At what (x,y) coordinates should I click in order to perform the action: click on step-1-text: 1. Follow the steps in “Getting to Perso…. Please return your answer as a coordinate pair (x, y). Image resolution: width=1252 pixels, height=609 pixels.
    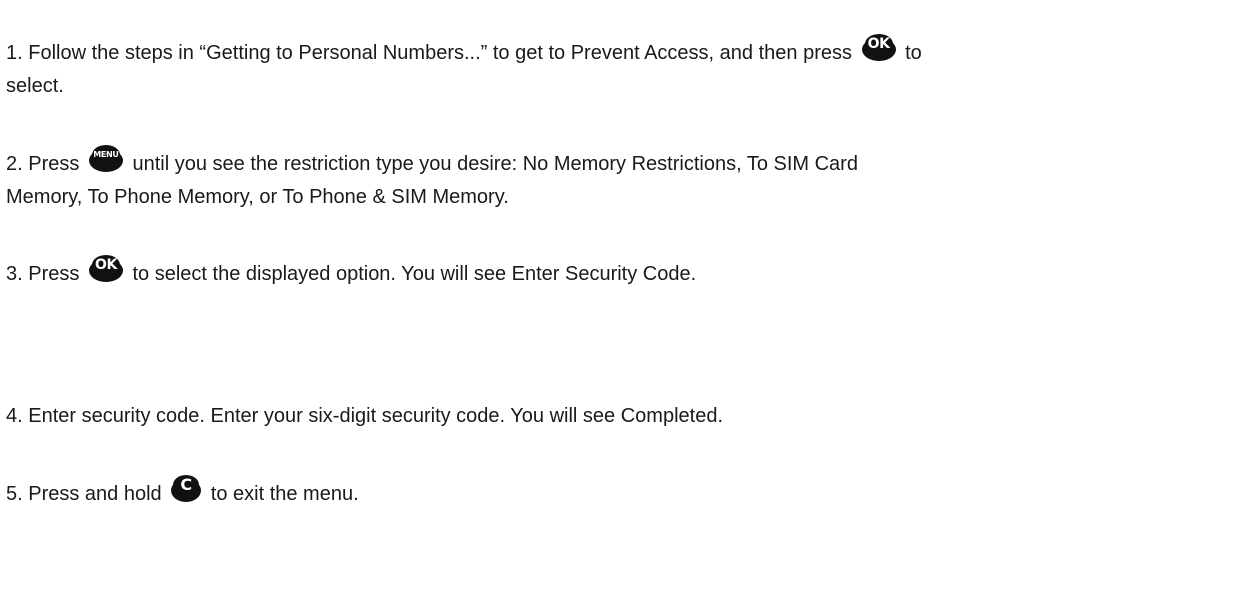
    Looking at the image, I should click on (429, 53).